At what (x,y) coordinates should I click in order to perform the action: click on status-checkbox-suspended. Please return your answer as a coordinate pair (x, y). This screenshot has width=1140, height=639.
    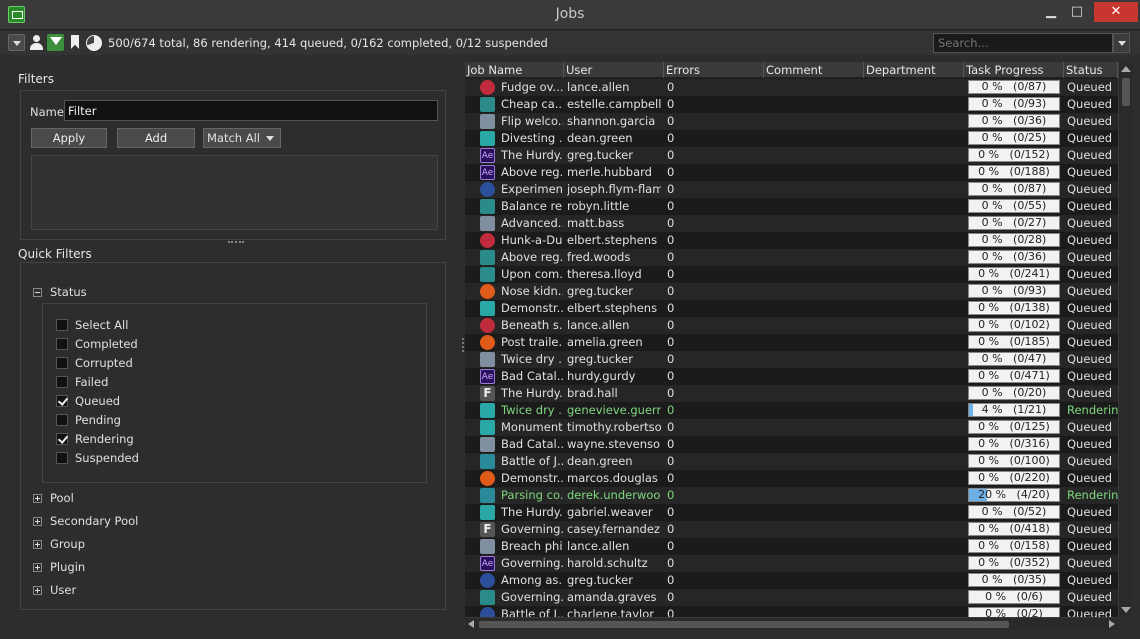
    Looking at the image, I should click on (62, 458).